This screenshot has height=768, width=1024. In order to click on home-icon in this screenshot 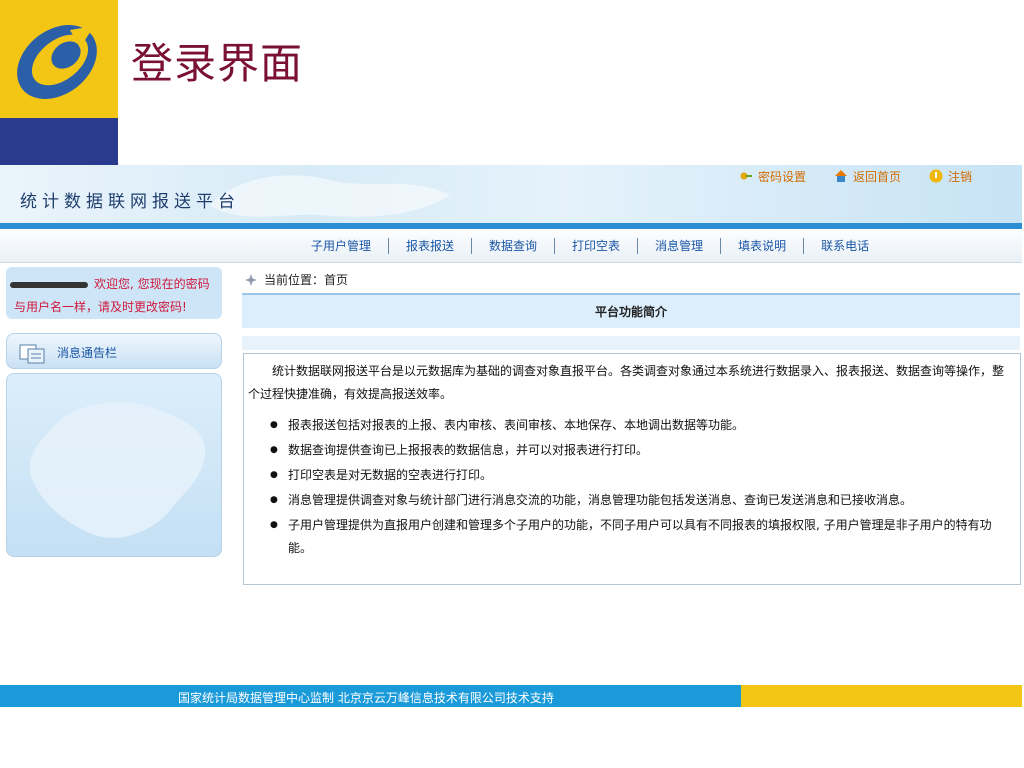, I will do `click(840, 176)`.